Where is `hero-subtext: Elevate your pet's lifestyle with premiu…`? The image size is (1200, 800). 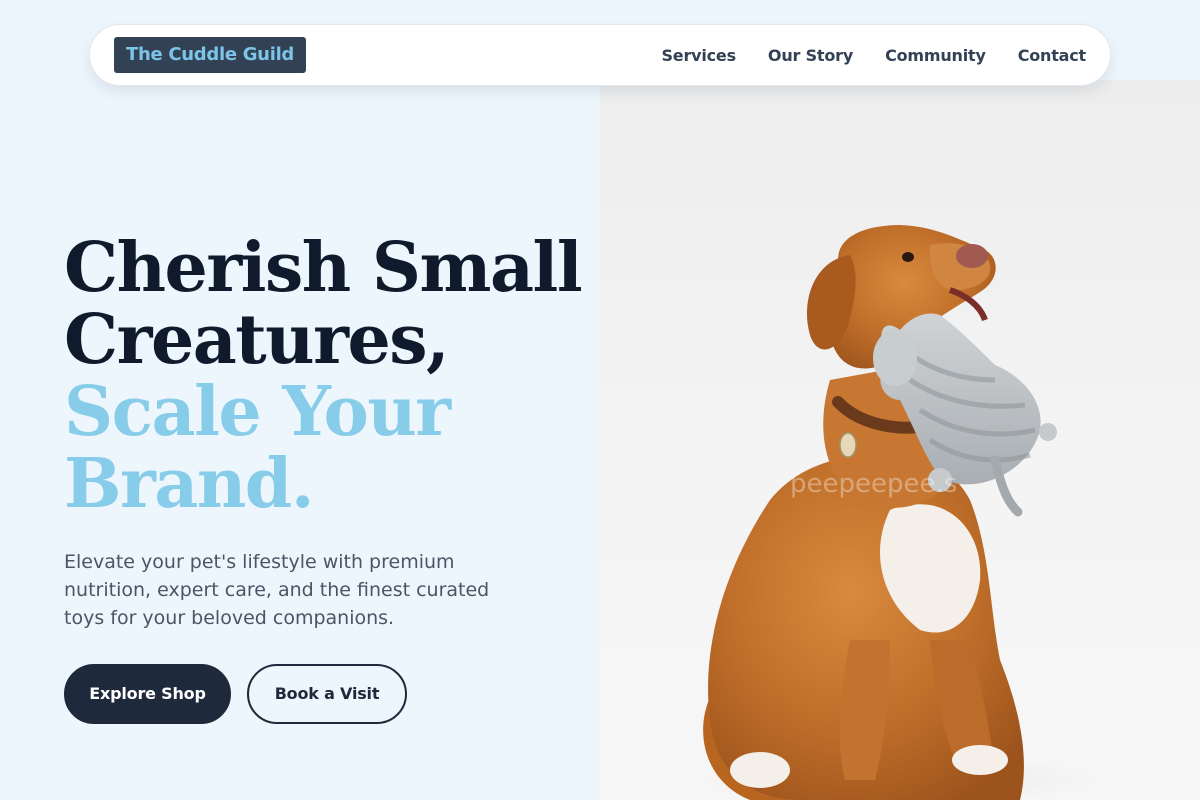
hero-subtext: Elevate your pet's lifestyle with premiu… is located at coordinates (277, 590).